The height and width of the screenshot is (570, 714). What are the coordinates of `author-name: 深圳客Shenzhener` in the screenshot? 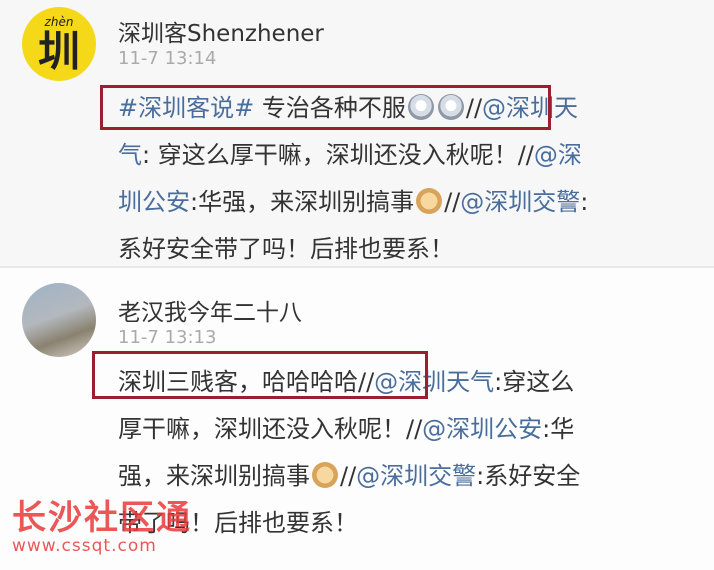 It's located at (221, 31).